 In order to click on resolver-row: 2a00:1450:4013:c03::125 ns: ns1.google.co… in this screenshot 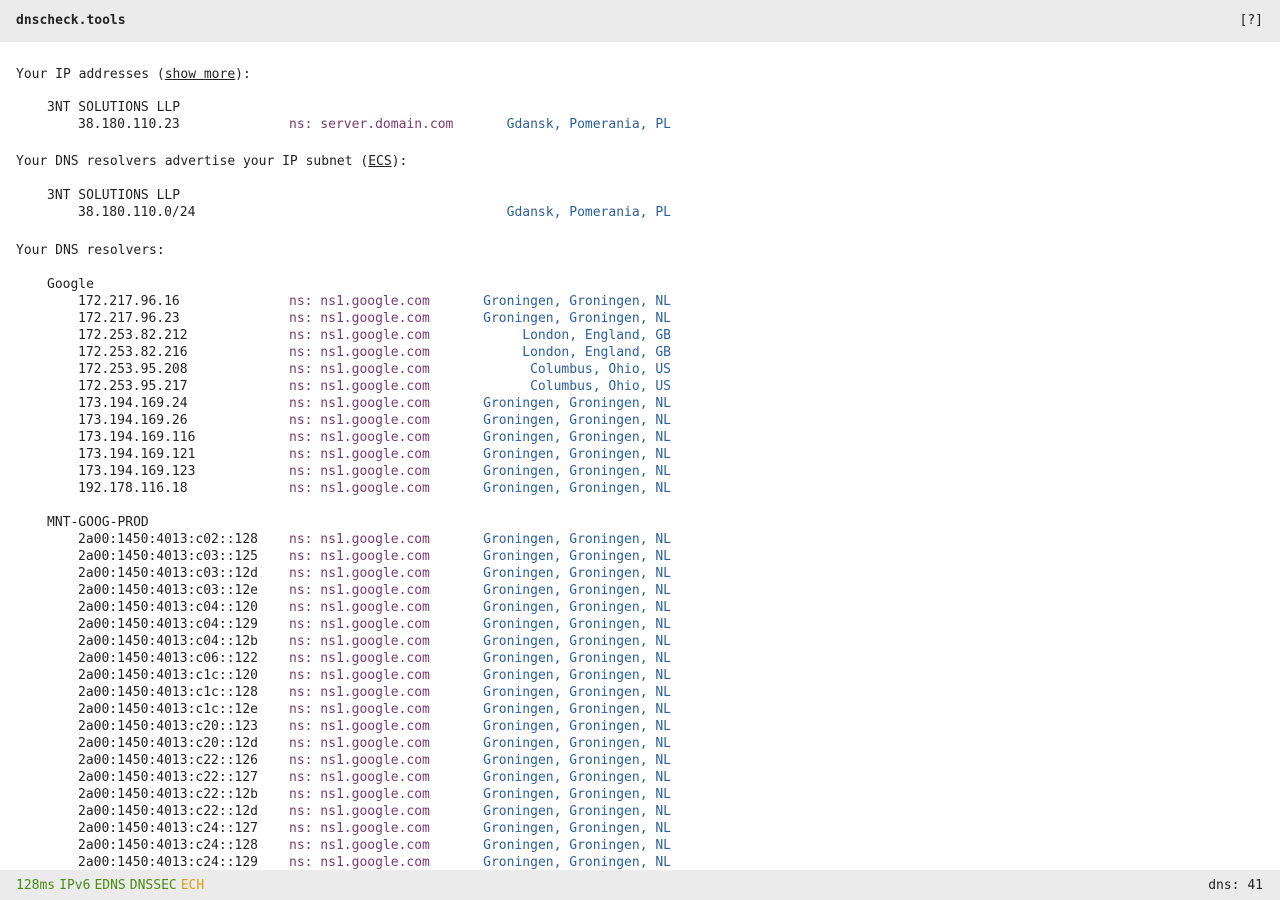, I will do `click(350, 556)`.